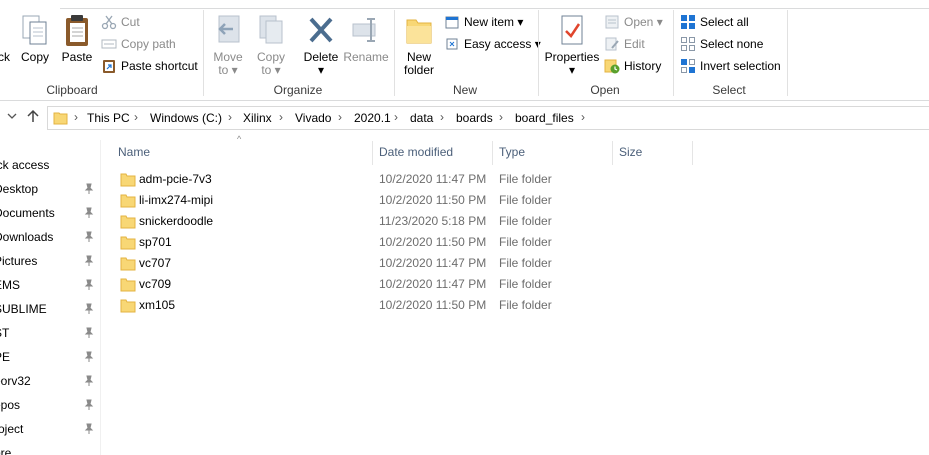  What do you see at coordinates (271, 45) in the screenshot?
I see `copy-to-button: Copy to ▾` at bounding box center [271, 45].